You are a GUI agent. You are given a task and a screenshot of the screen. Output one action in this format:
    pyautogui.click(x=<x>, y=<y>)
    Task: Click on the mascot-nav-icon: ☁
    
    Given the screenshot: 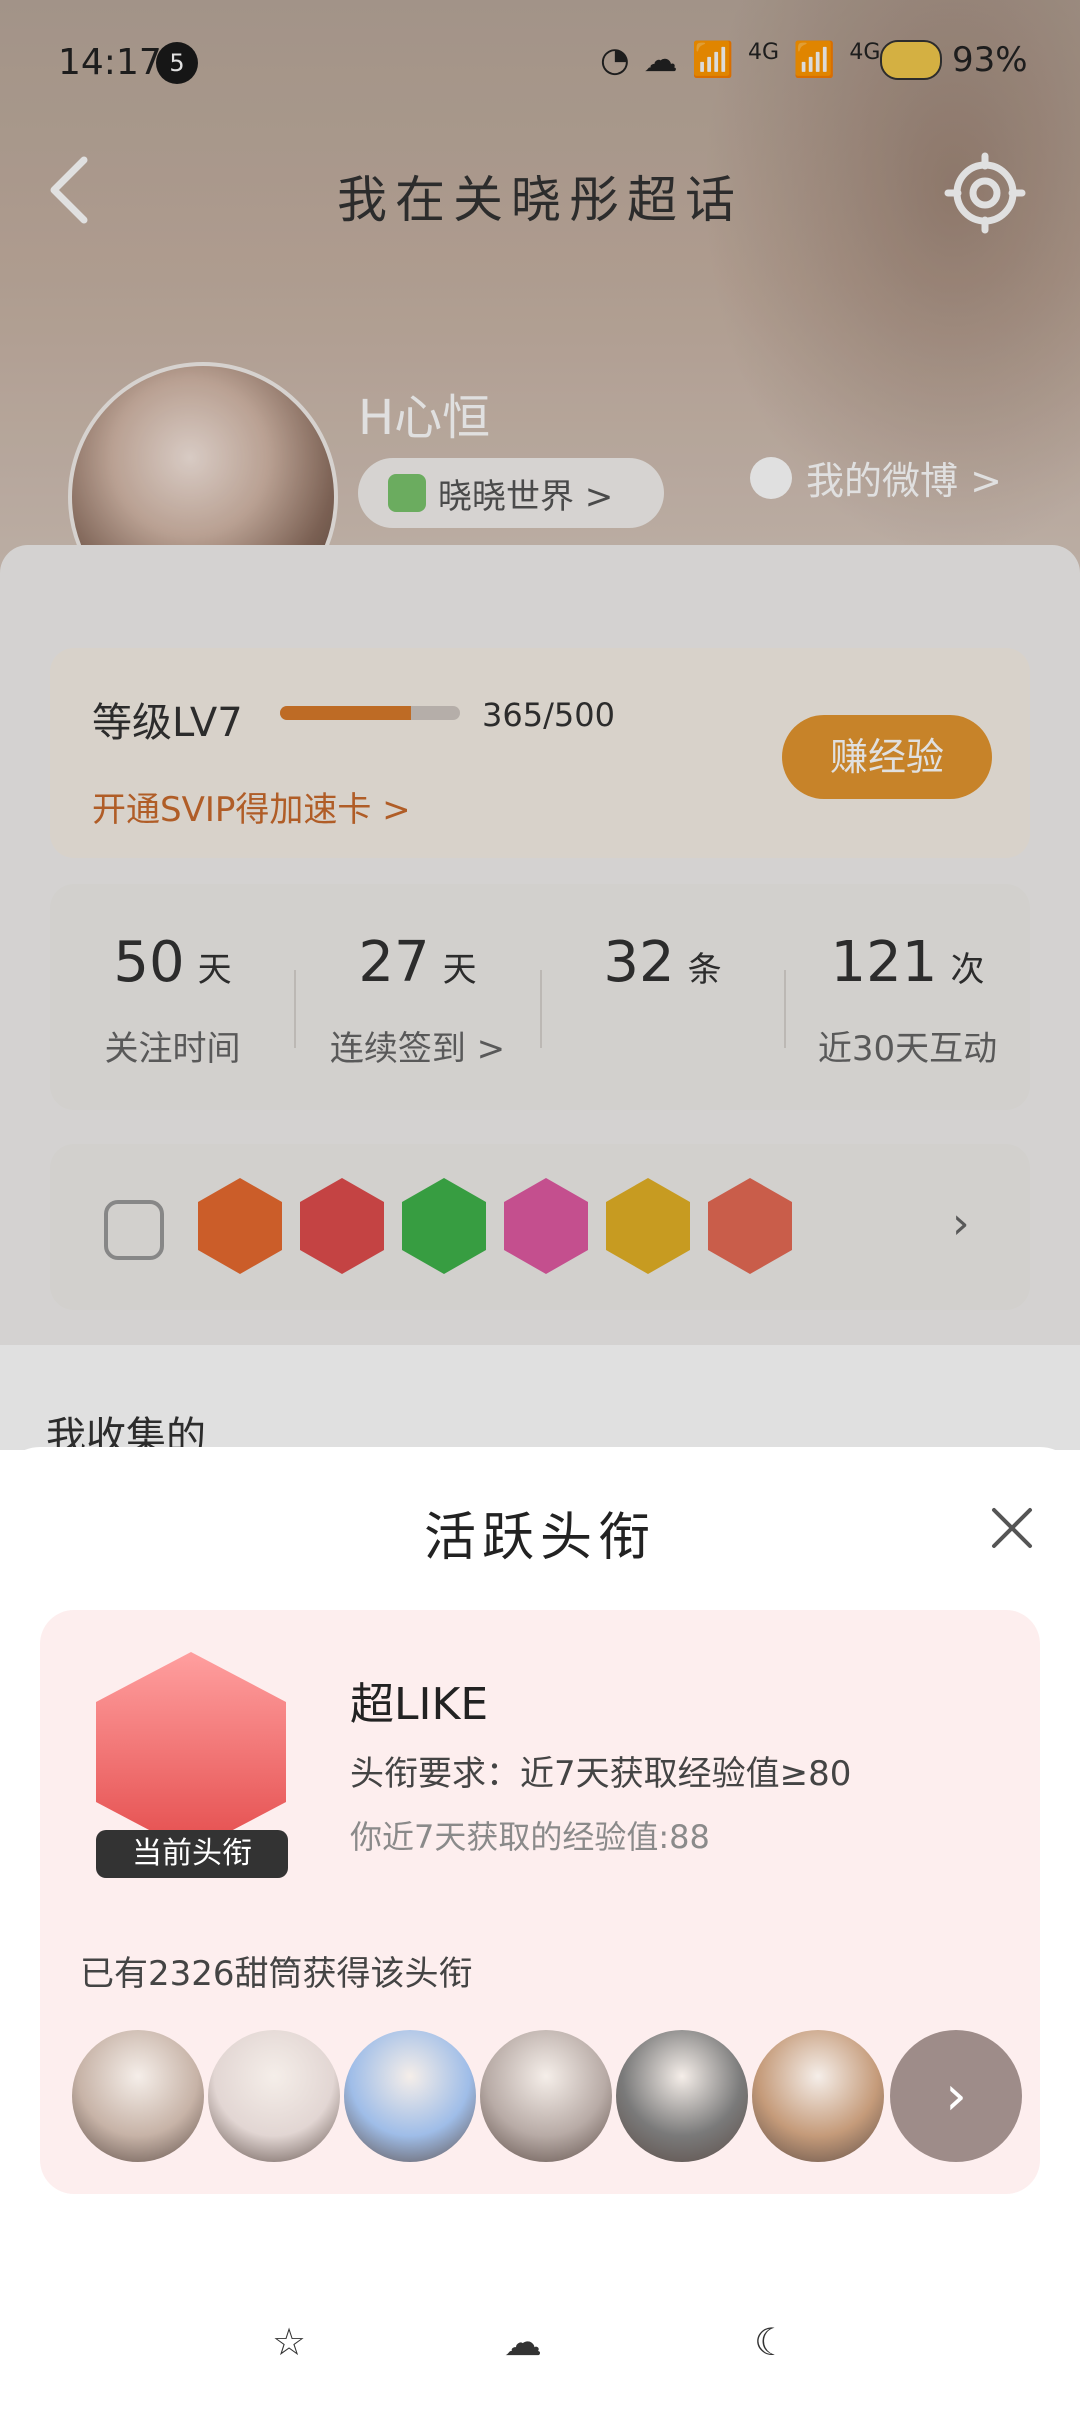 What is the action you would take?
    pyautogui.click(x=523, y=2342)
    